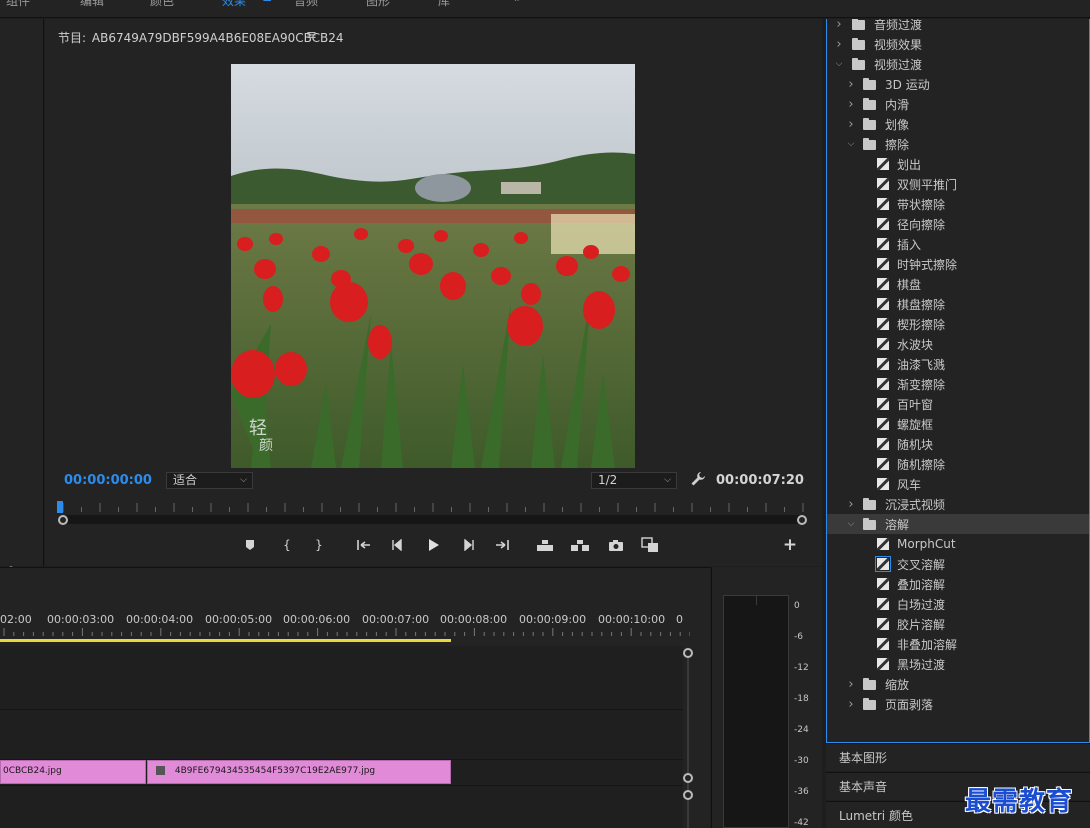 Image resolution: width=1090 pixels, height=828 pixels. I want to click on effects-item: 百叶窗, so click(958, 404).